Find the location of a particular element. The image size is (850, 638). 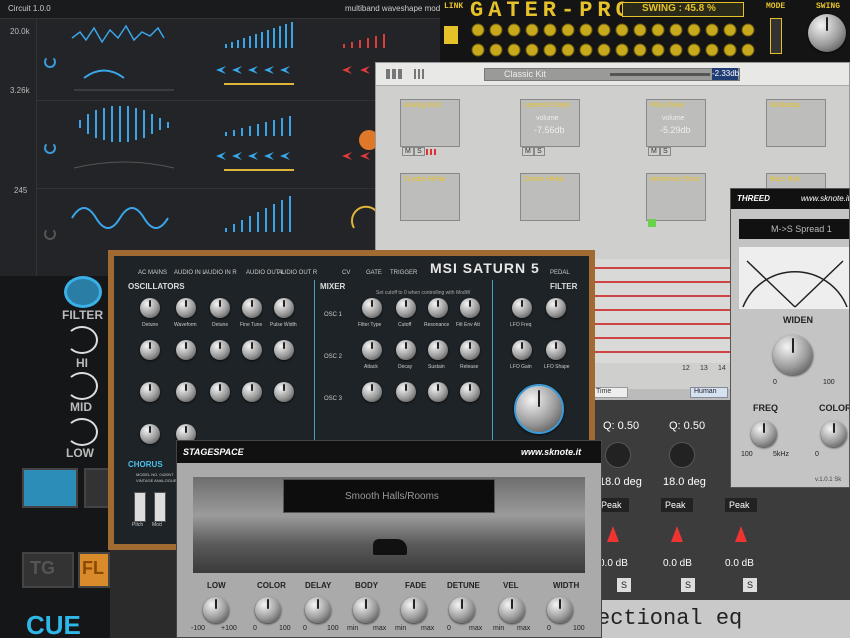

osc-knob-label: Waveform is located at coordinates (185, 325).